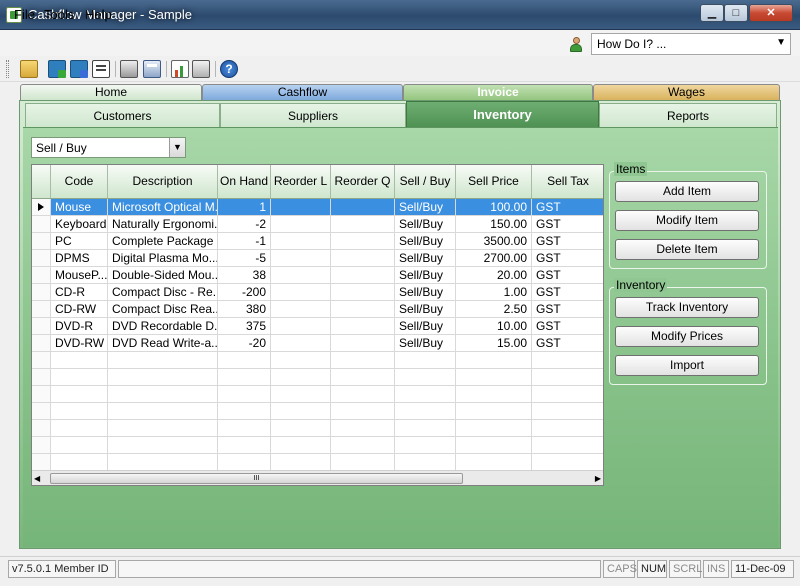 This screenshot has height=586, width=800. What do you see at coordinates (244, 182) in the screenshot?
I see `column-header-on-hand: On Hand` at bounding box center [244, 182].